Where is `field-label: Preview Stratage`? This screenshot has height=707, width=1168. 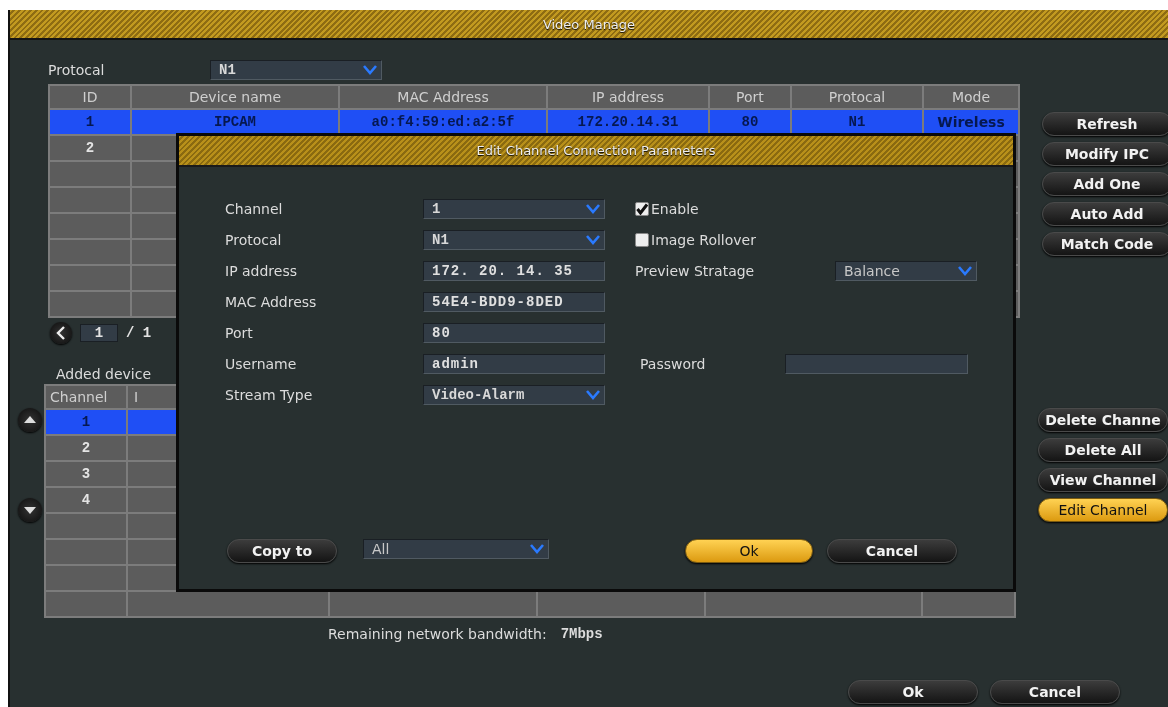 field-label: Preview Stratage is located at coordinates (695, 271).